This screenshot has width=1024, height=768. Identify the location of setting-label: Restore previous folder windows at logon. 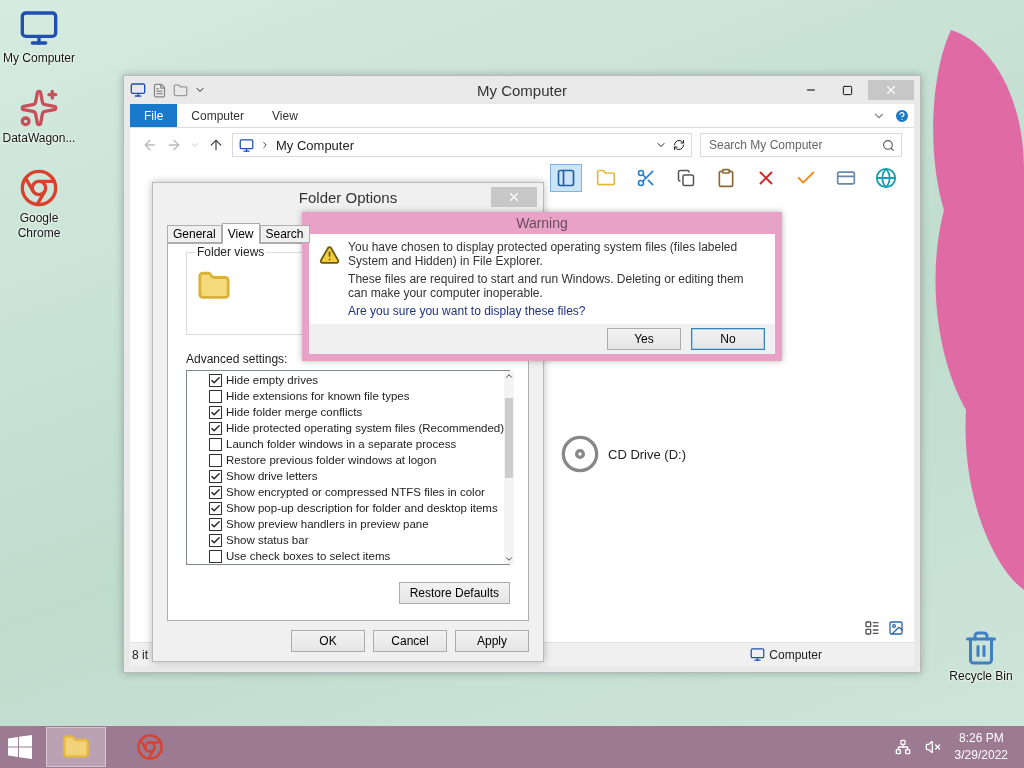
(331, 460).